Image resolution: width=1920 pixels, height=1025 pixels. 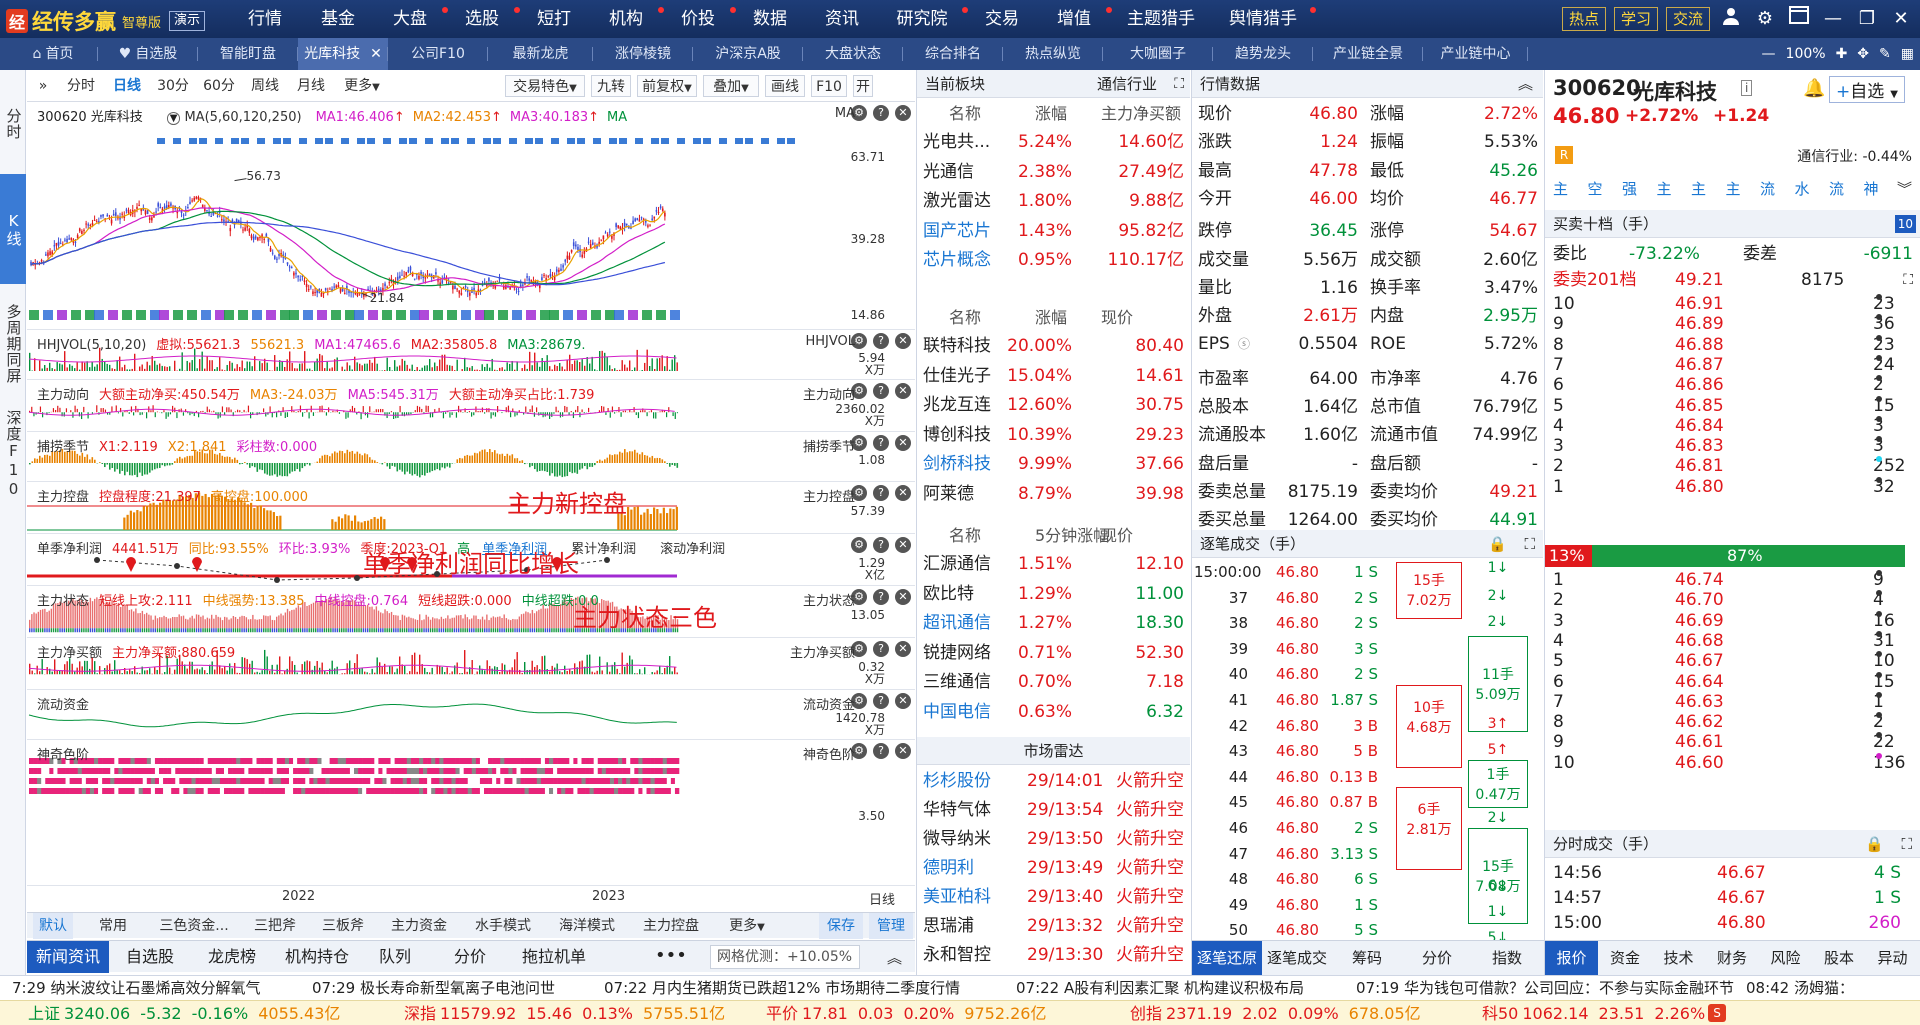 I want to click on menu-13: 舆情猎手, so click(x=1264, y=19).